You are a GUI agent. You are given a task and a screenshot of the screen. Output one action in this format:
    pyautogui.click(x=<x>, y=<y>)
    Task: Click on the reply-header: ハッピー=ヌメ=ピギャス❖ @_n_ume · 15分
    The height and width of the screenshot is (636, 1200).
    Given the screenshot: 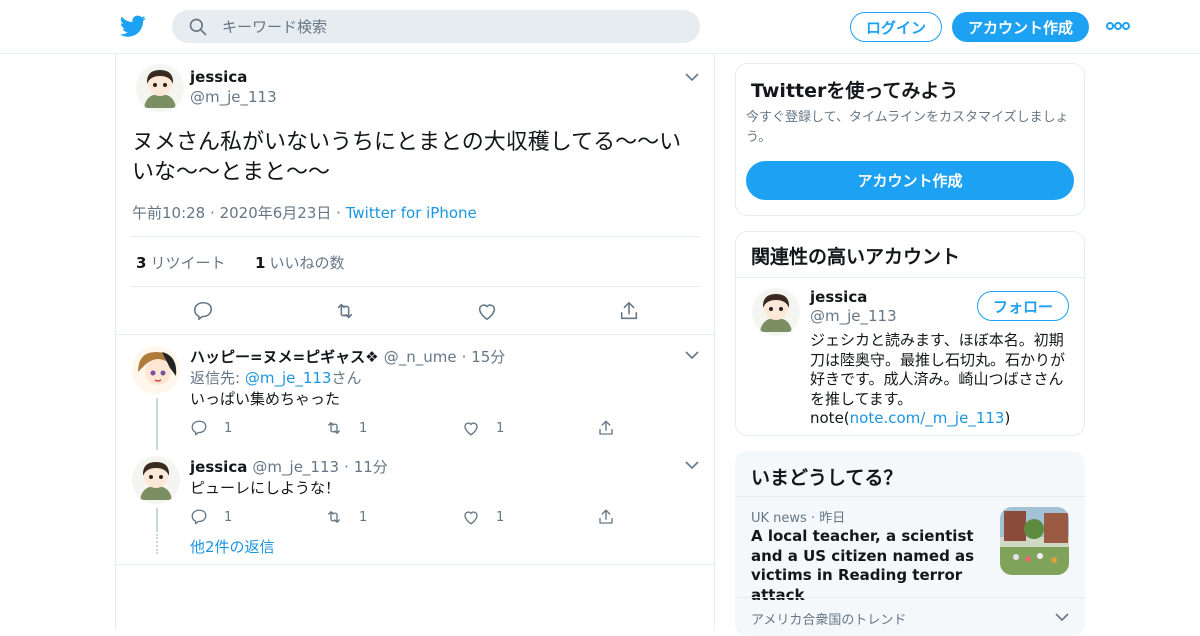 What is the action you would take?
    pyautogui.click(x=347, y=356)
    